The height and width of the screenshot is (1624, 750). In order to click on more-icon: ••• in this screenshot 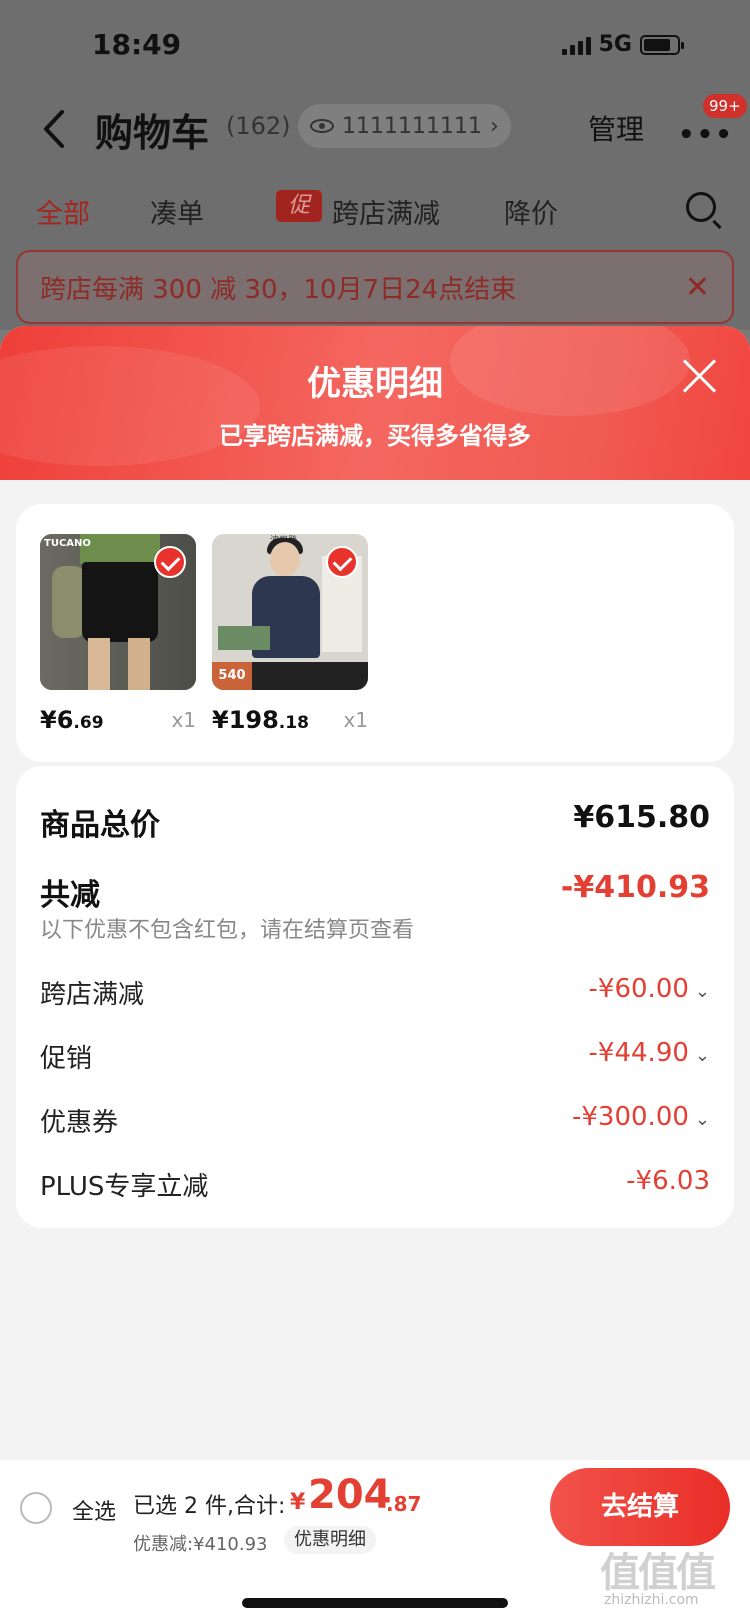, I will do `click(706, 135)`.